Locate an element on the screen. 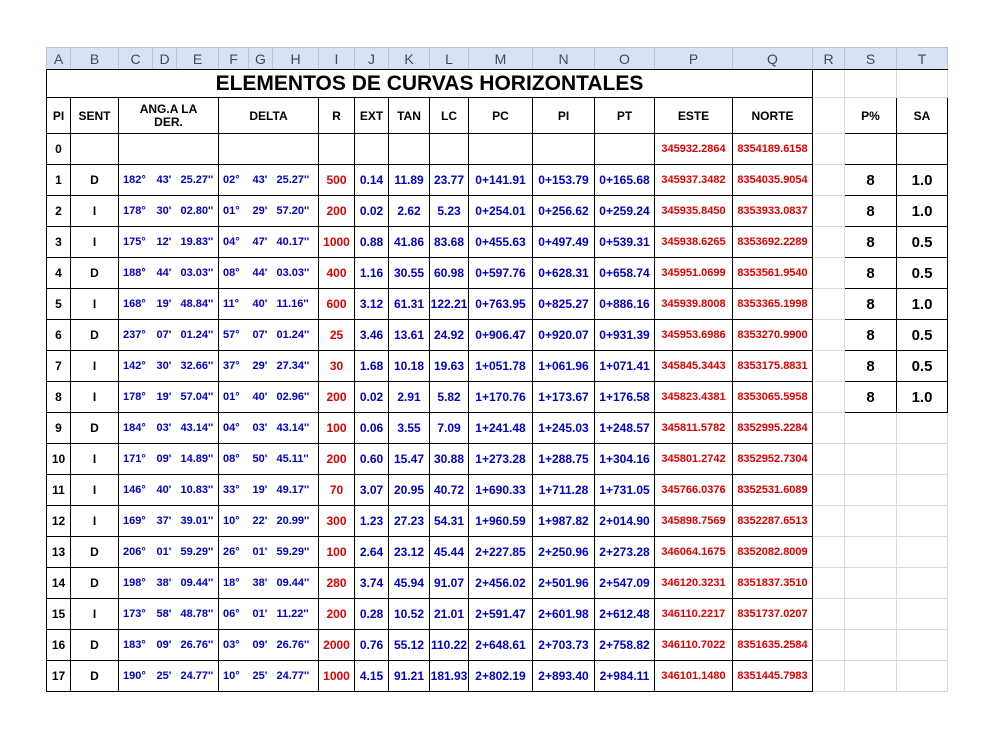  delta-seconds-cell: 25.27'' is located at coordinates (295, 180).